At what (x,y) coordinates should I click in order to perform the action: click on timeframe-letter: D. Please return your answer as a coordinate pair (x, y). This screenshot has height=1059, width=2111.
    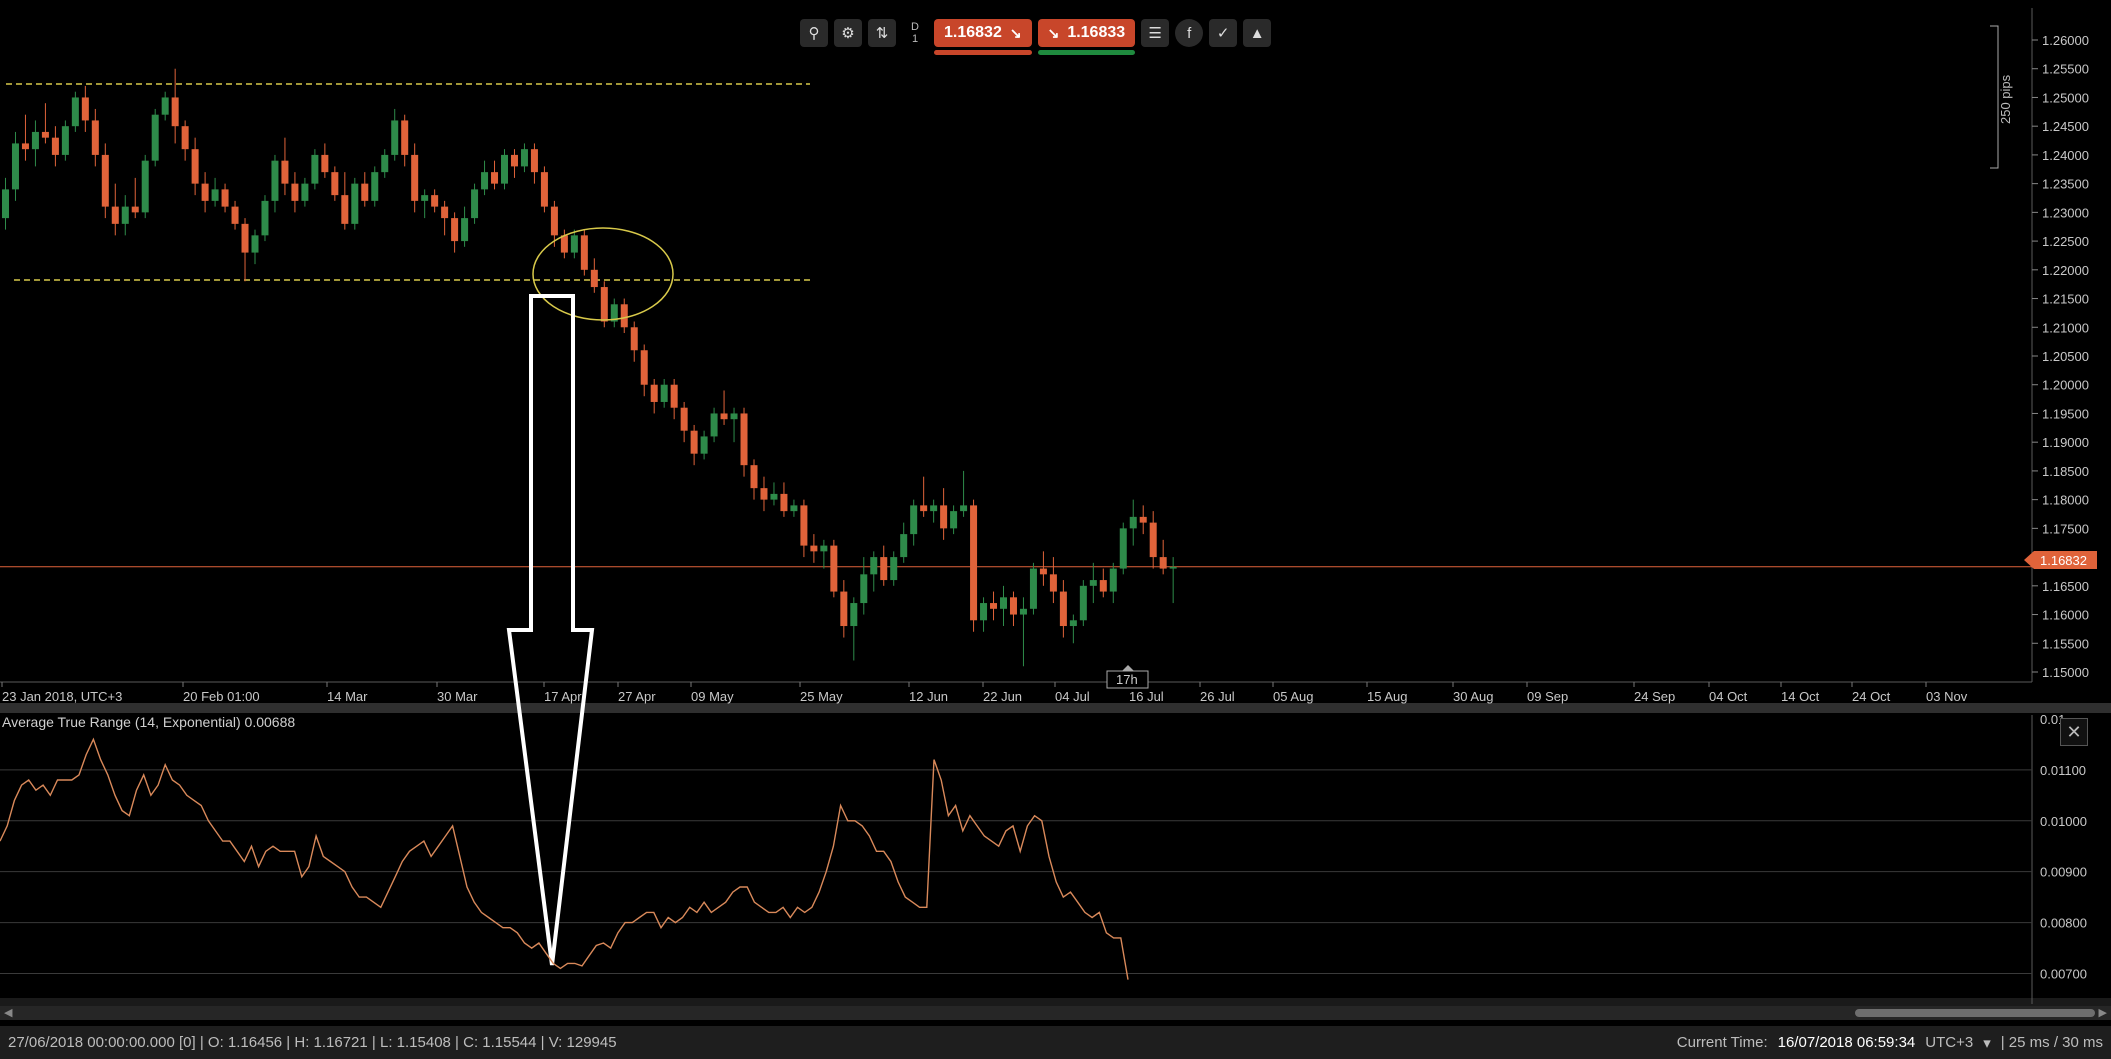
    Looking at the image, I should click on (915, 27).